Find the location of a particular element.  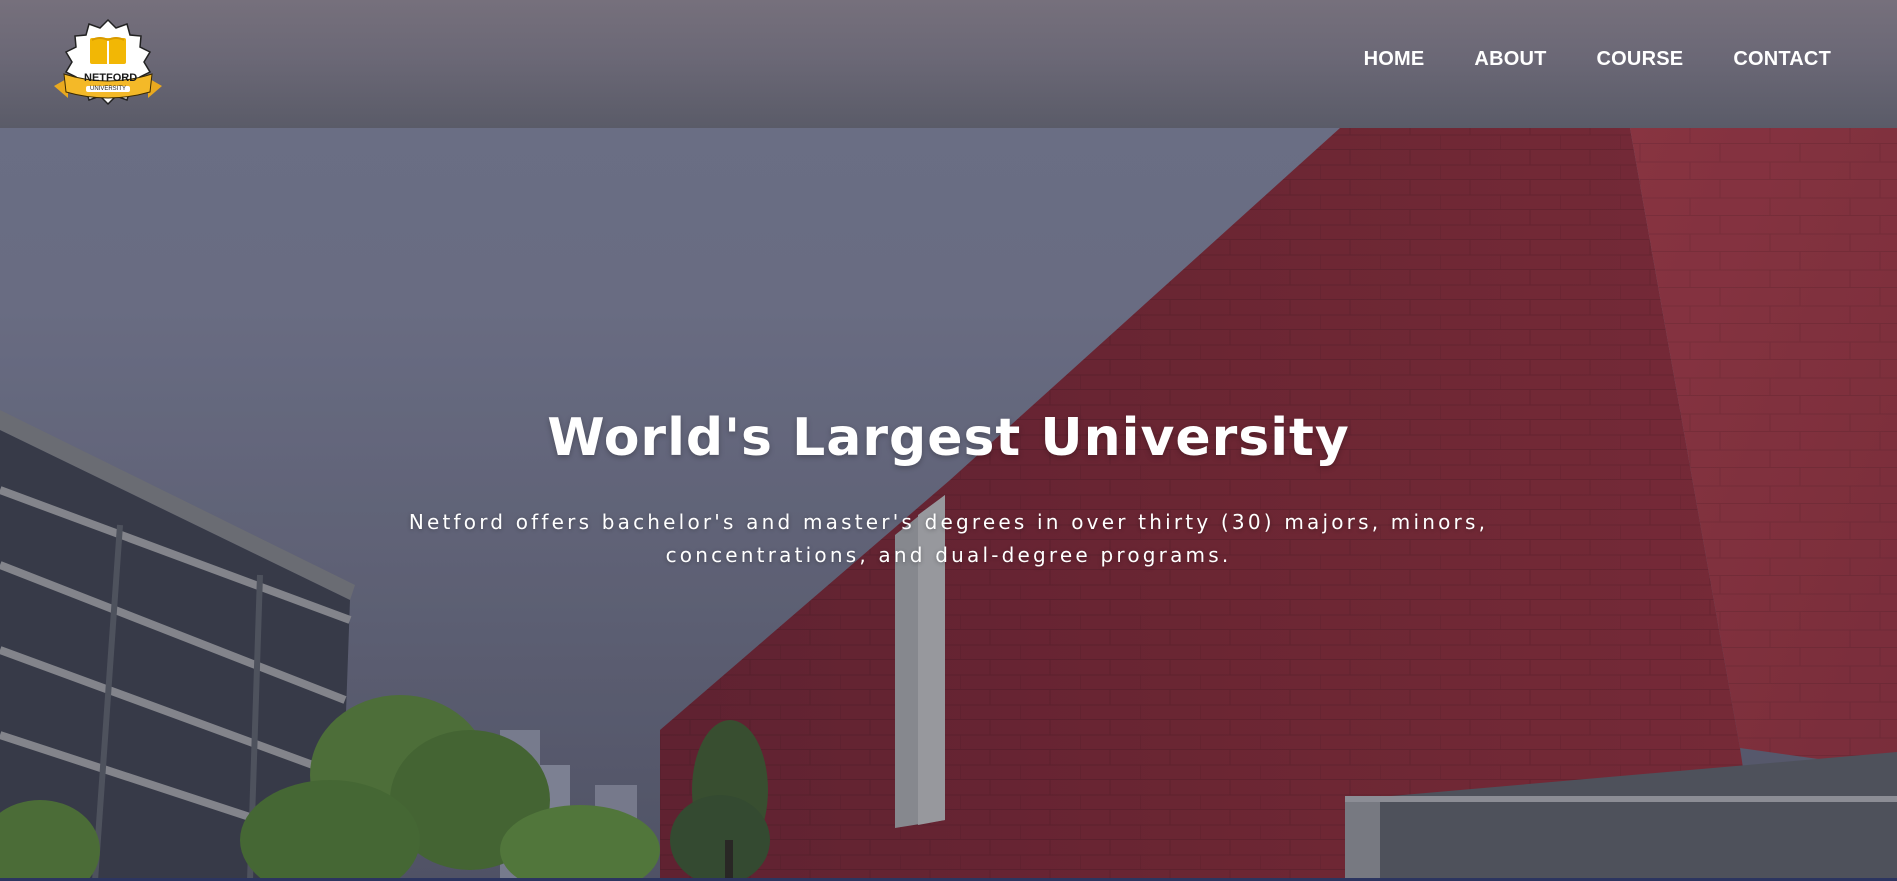

netford-logo: NETFORD UNIVERSITY is located at coordinates (108, 64).